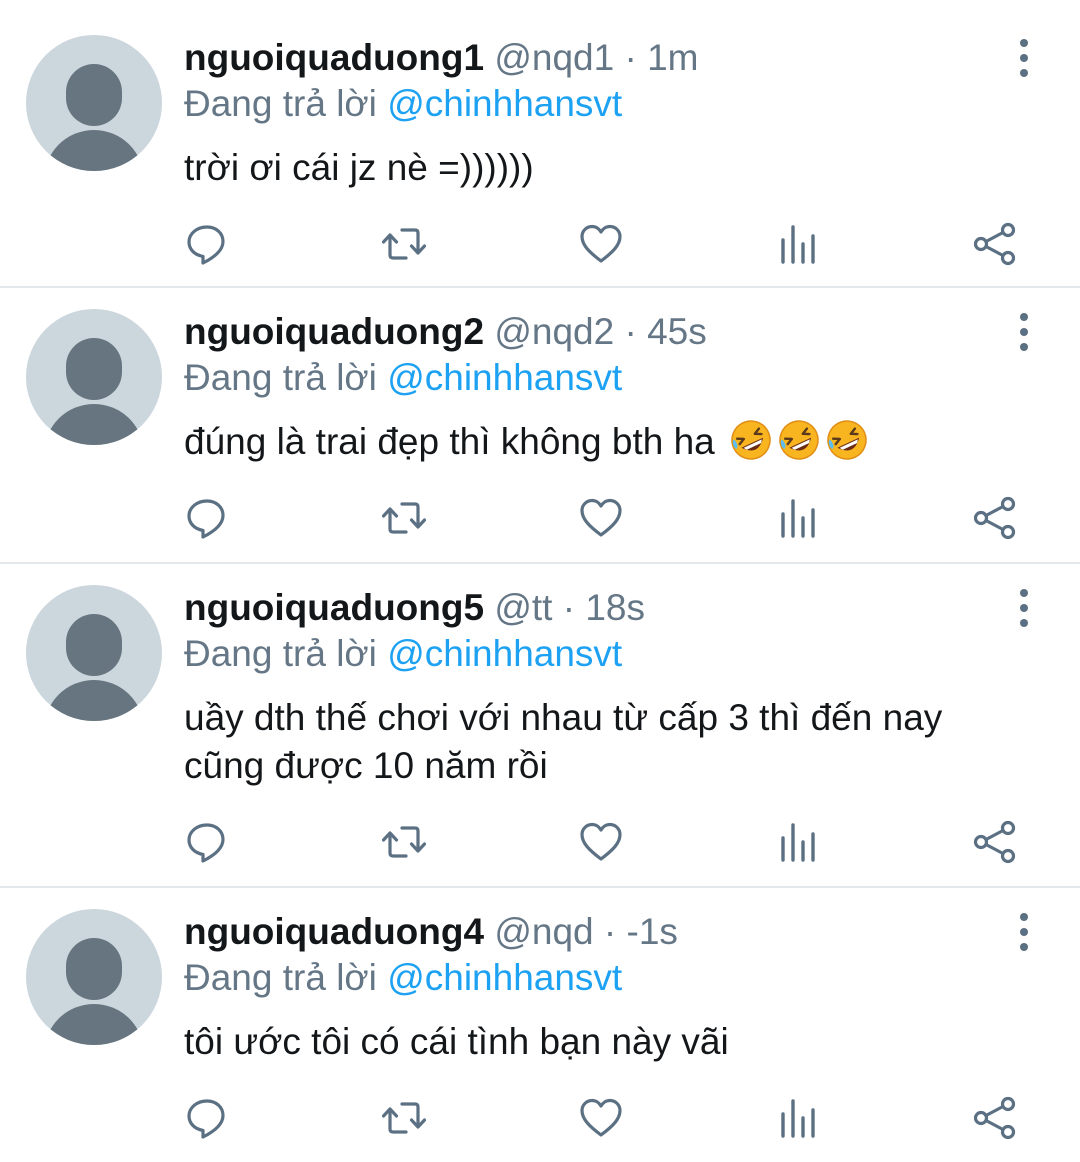 This screenshot has width=1080, height=1162. I want to click on user-handle: @nqd2, so click(554, 331).